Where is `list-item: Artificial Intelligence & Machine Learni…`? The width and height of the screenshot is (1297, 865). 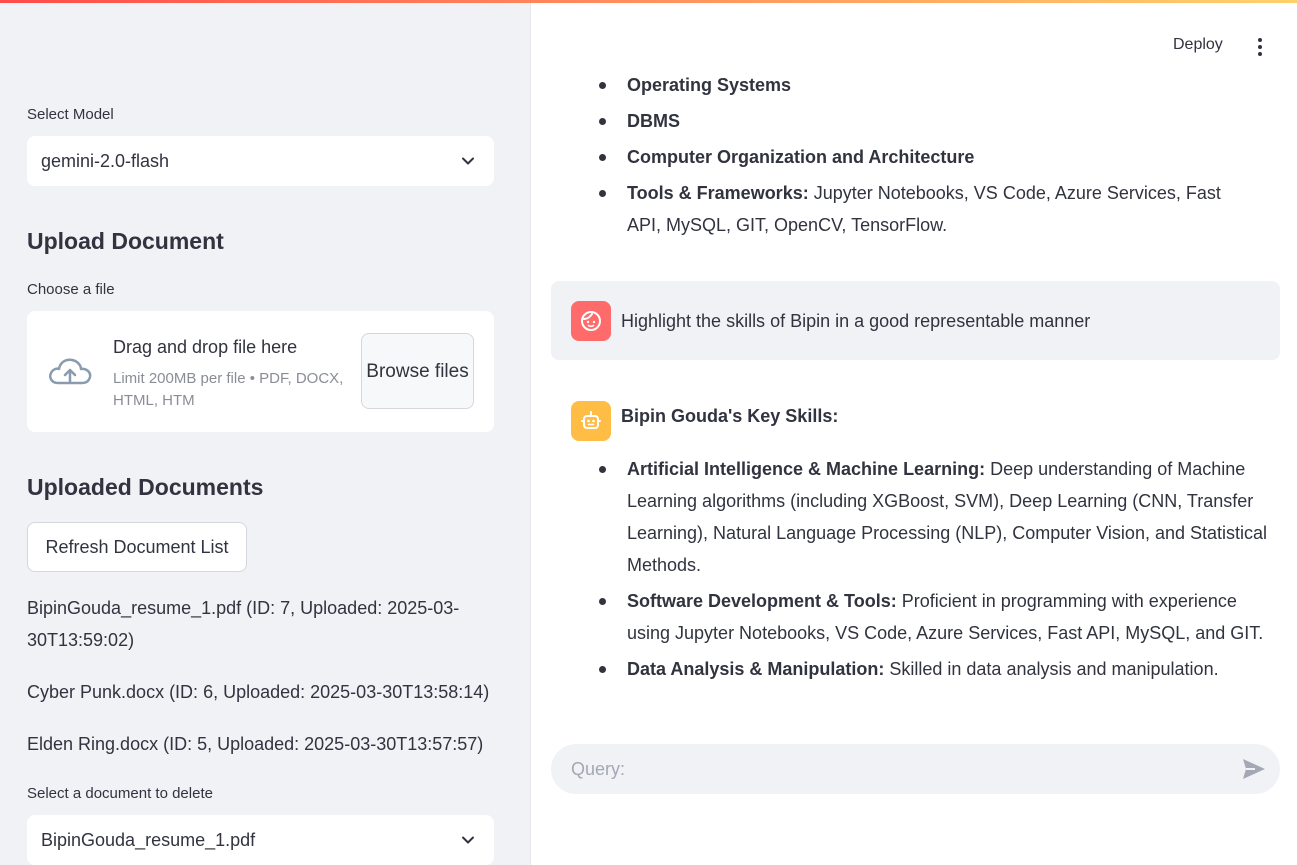
list-item: Artificial Intelligence & Machine Learni… is located at coordinates (933, 517).